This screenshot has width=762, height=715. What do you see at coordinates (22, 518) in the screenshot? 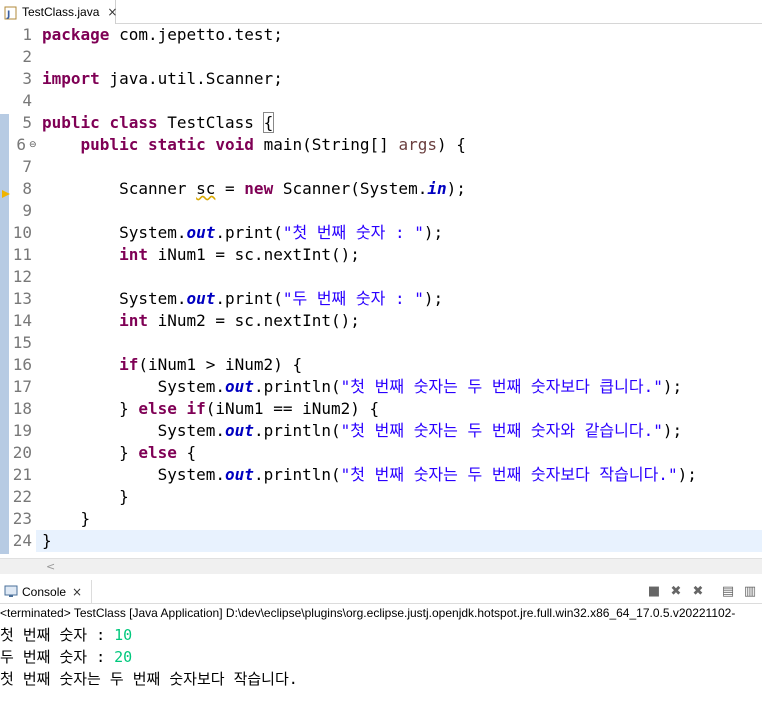
I see `line-number: 23` at bounding box center [22, 518].